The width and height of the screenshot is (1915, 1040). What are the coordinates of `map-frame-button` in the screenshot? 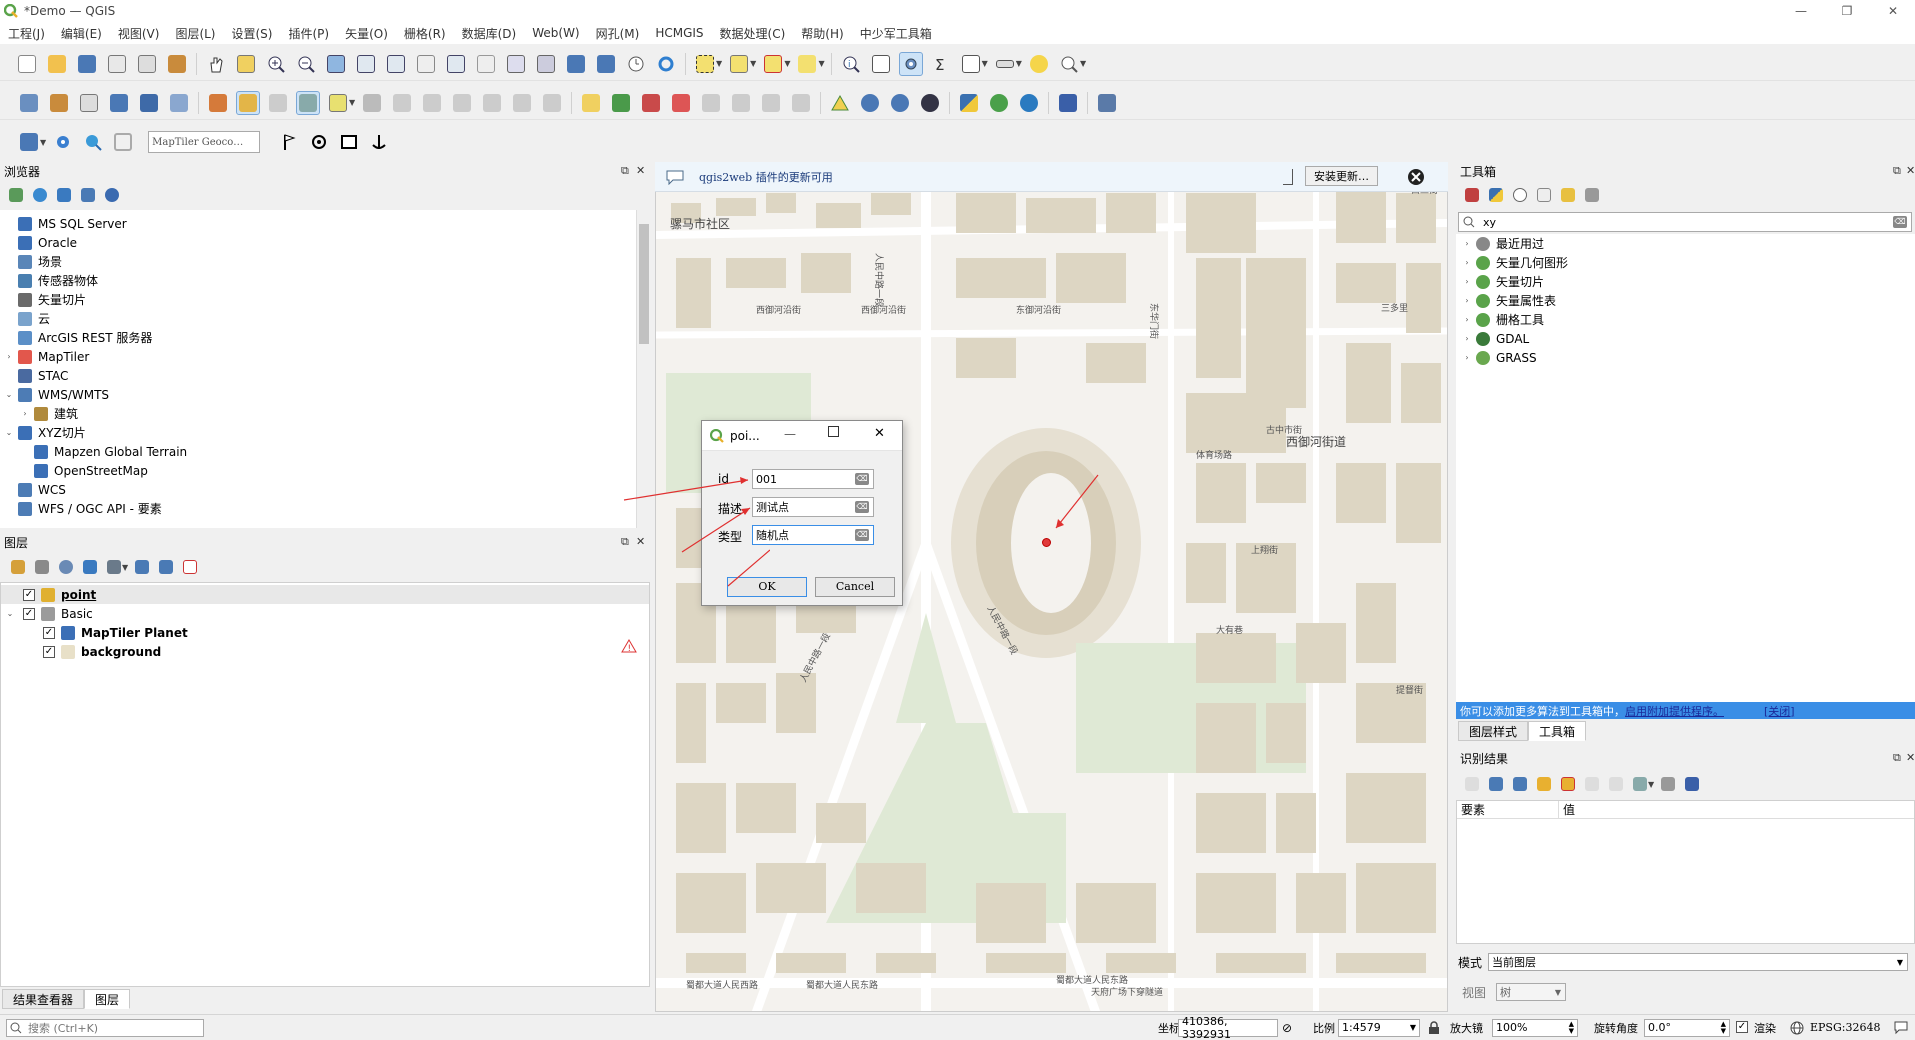 It's located at (349, 142).